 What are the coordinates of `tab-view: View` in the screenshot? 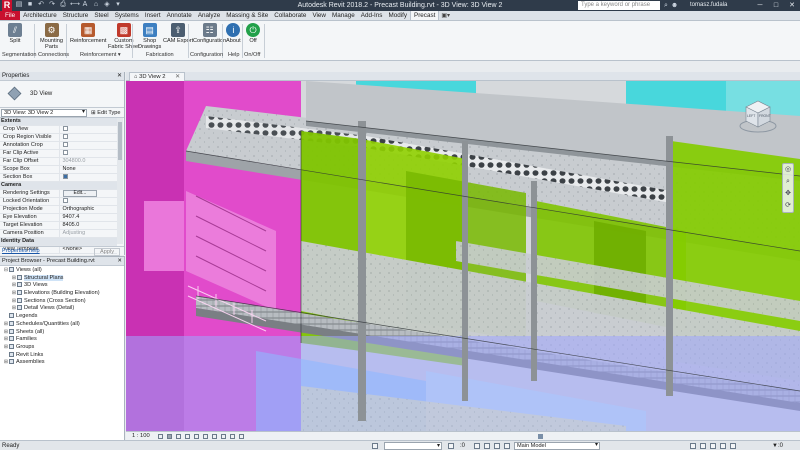 It's located at (319, 15).